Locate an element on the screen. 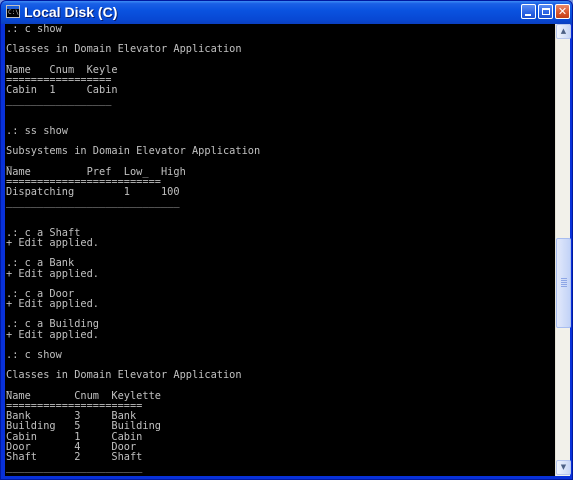 The image size is (573, 480). close-icon: ✕ is located at coordinates (562, 11).